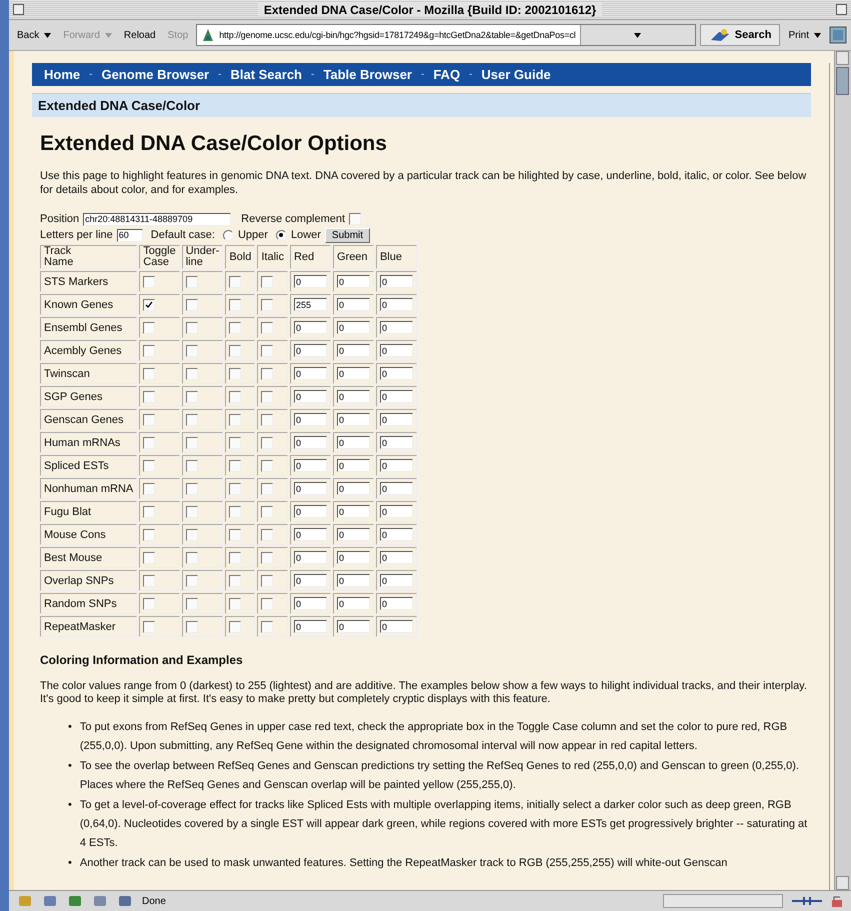 This screenshot has width=851, height=911. Describe the element at coordinates (817, 35) in the screenshot. I see `caret-icon` at that location.